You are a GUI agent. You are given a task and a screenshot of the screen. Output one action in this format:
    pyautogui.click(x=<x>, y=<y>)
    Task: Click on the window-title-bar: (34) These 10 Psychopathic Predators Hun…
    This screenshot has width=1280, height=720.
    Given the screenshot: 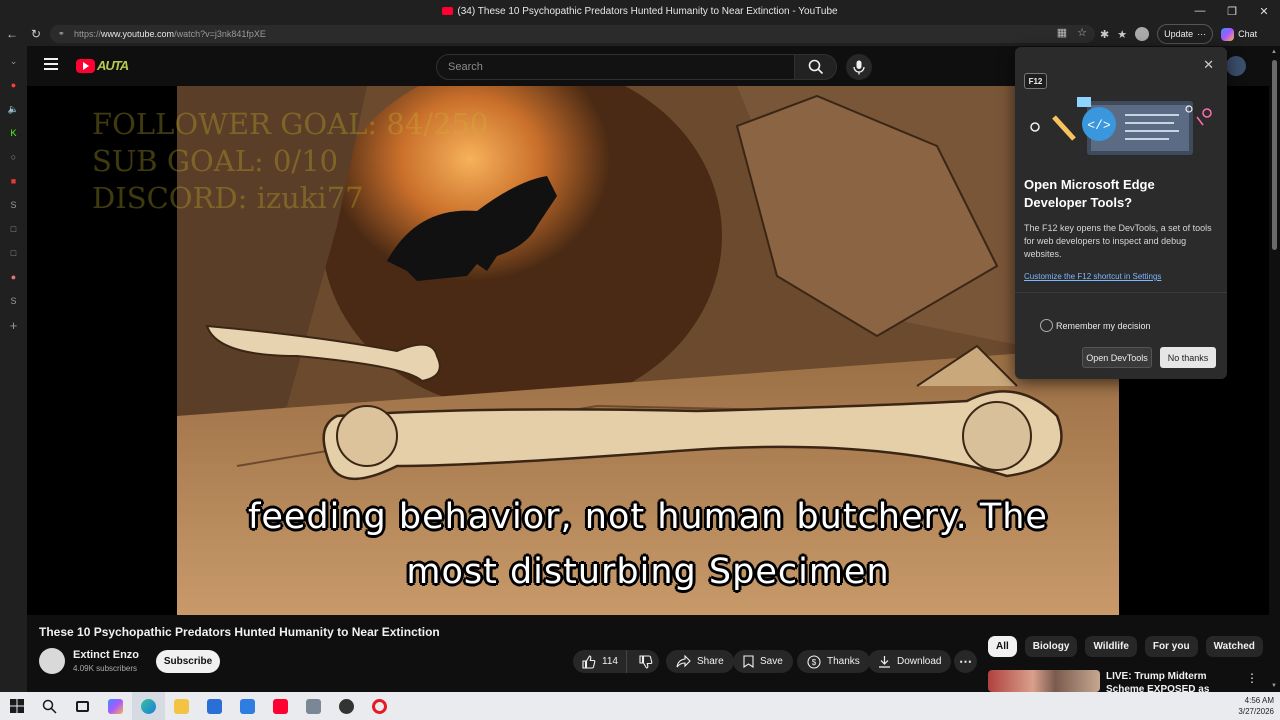 What is the action you would take?
    pyautogui.click(x=640, y=11)
    